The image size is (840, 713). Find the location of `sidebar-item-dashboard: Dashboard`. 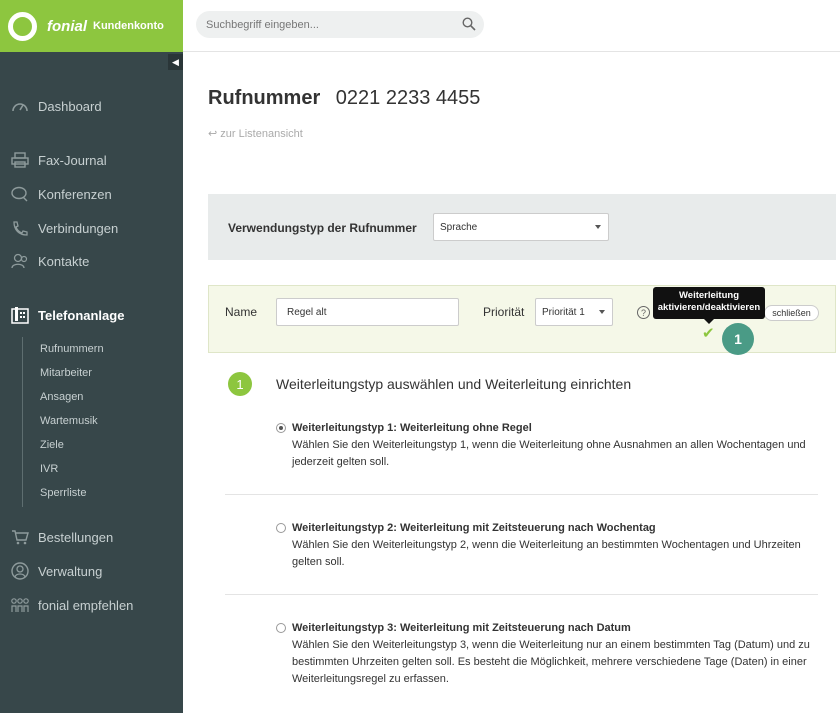

sidebar-item-dashboard: Dashboard is located at coordinates (56, 106).